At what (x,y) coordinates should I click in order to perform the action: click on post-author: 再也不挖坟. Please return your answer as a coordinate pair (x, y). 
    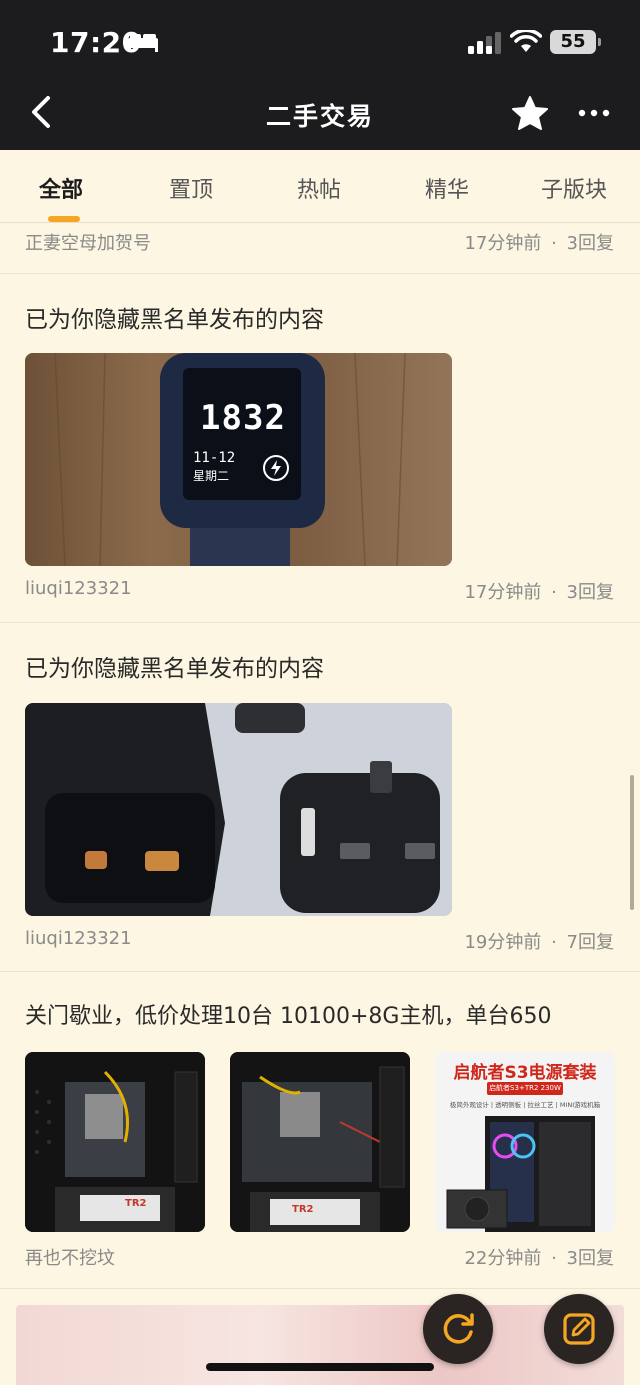
    Looking at the image, I should click on (70, 1257).